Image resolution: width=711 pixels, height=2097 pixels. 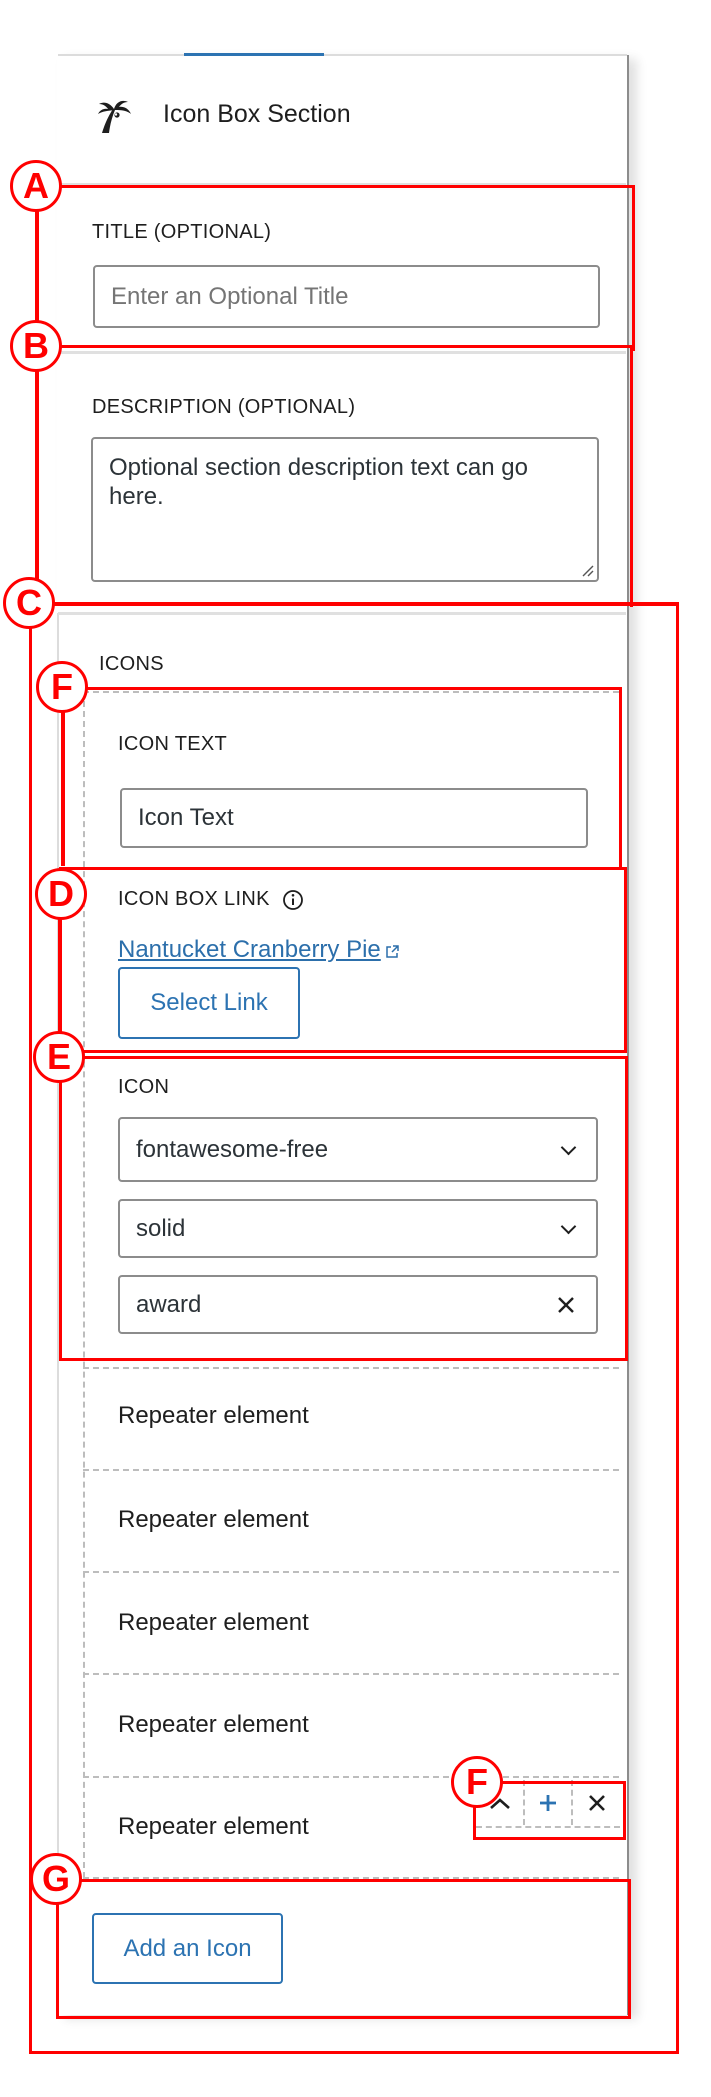 What do you see at coordinates (343, 960) in the screenshot?
I see `annotation-box-d` at bounding box center [343, 960].